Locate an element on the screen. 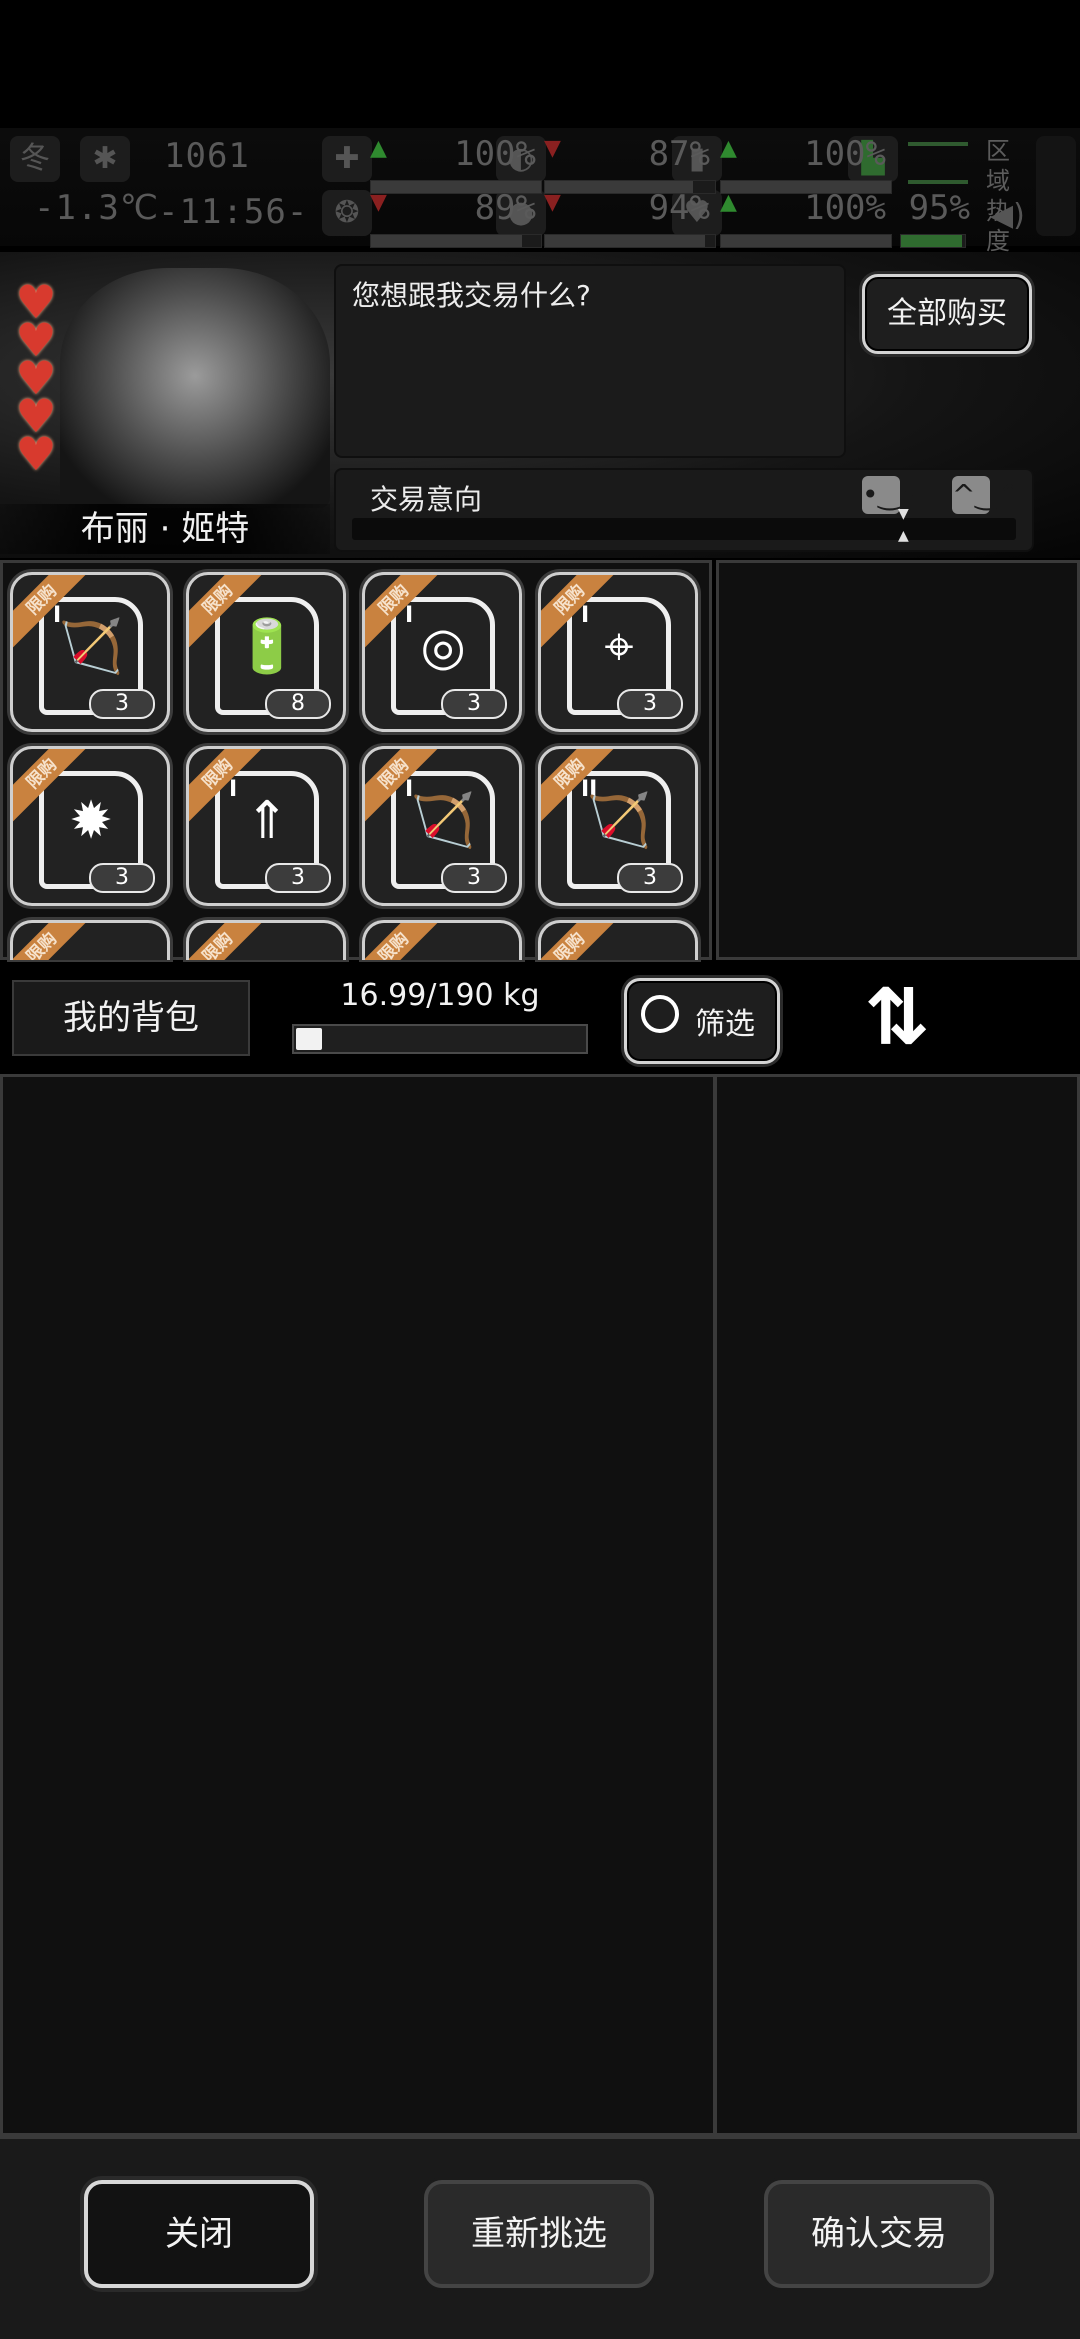 The image size is (1080, 2339). intent-marker-icon: ▼ is located at coordinates (903, 514).